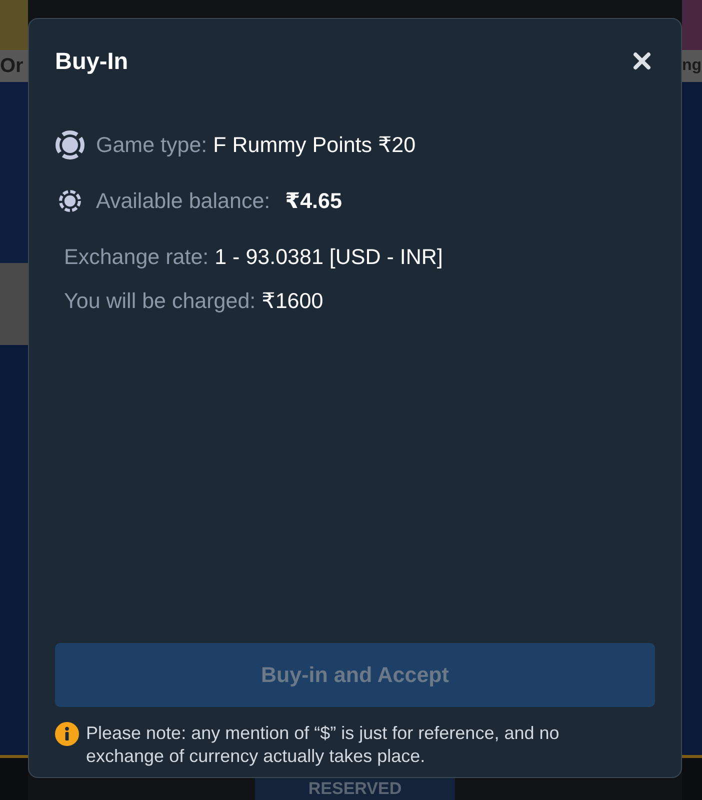 The image size is (702, 800). I want to click on detail-label: Exchange rate:, so click(136, 257).